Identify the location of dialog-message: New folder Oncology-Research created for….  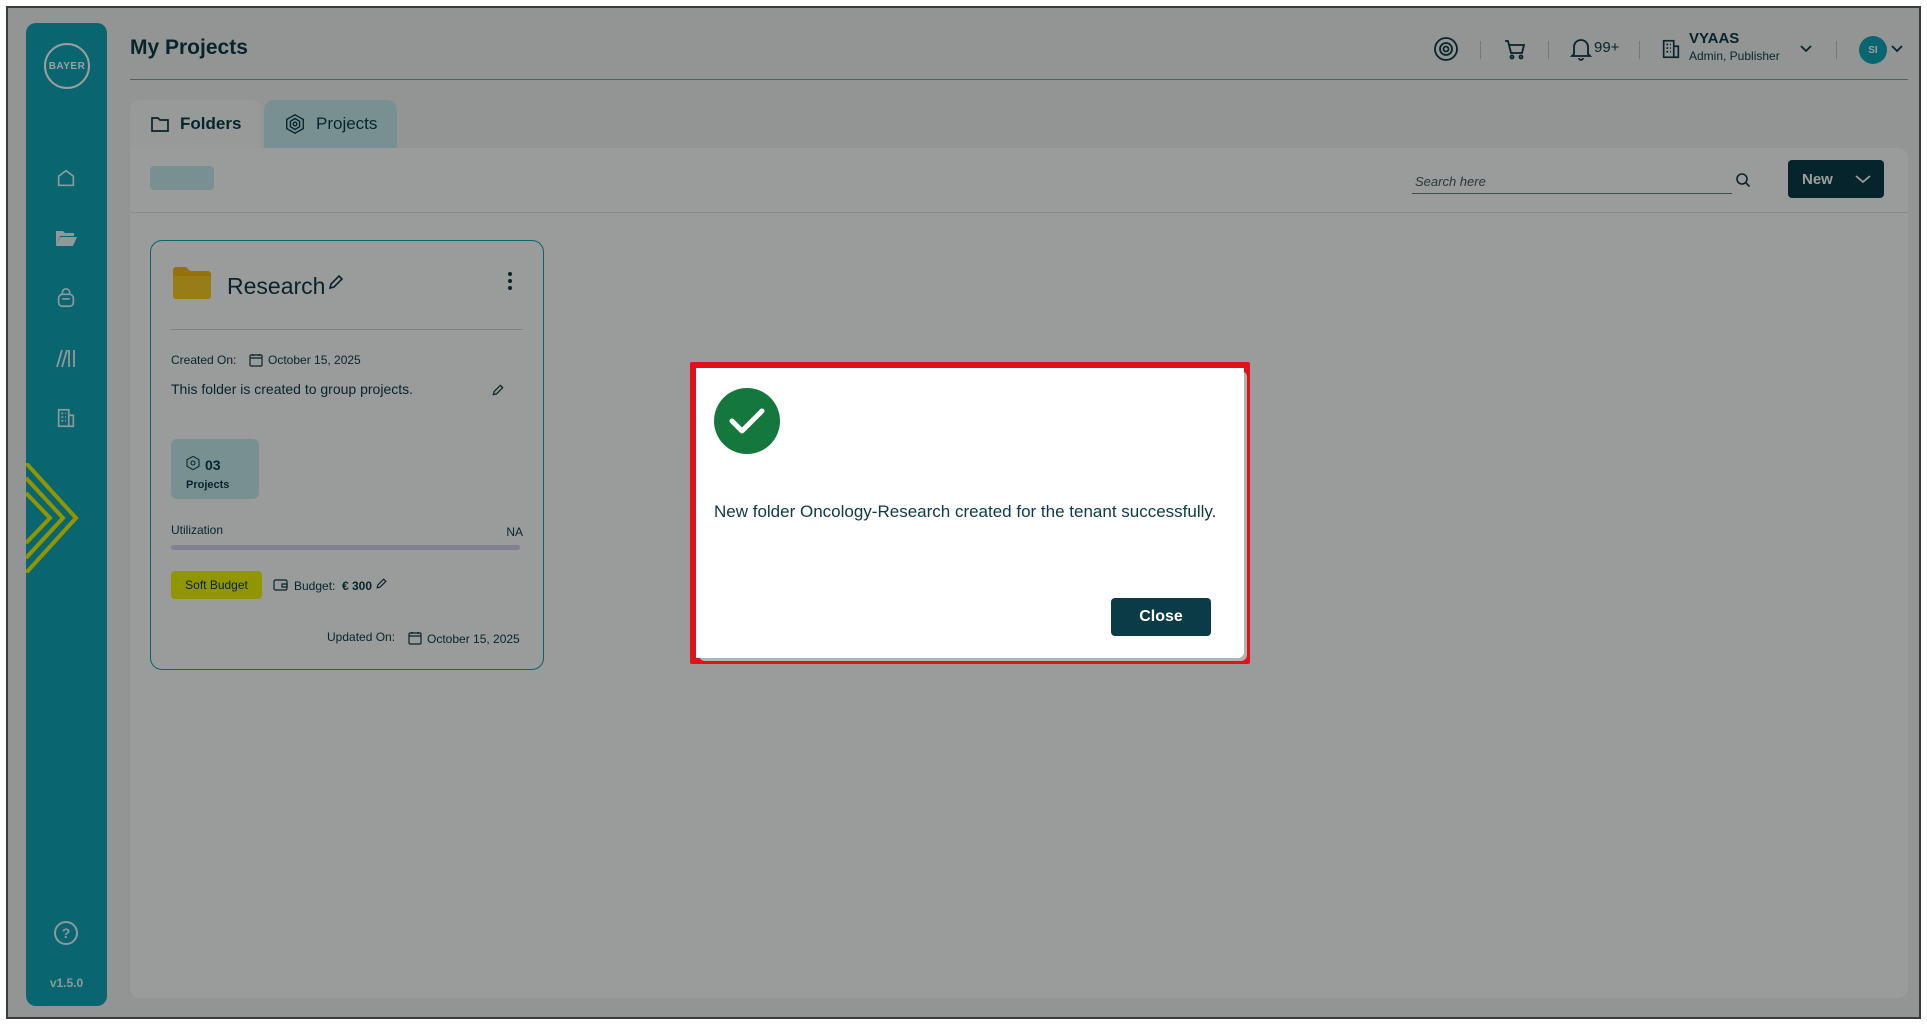
(965, 511).